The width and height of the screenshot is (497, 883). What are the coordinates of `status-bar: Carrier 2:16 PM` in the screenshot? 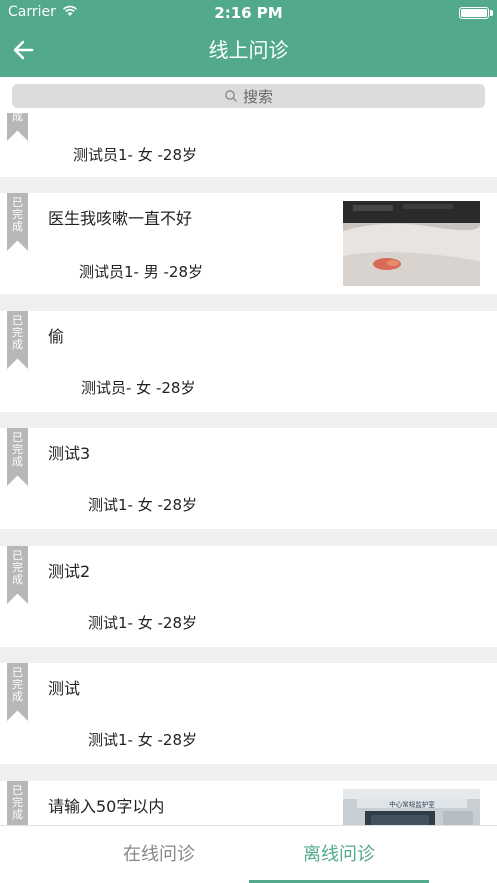 It's located at (248, 13).